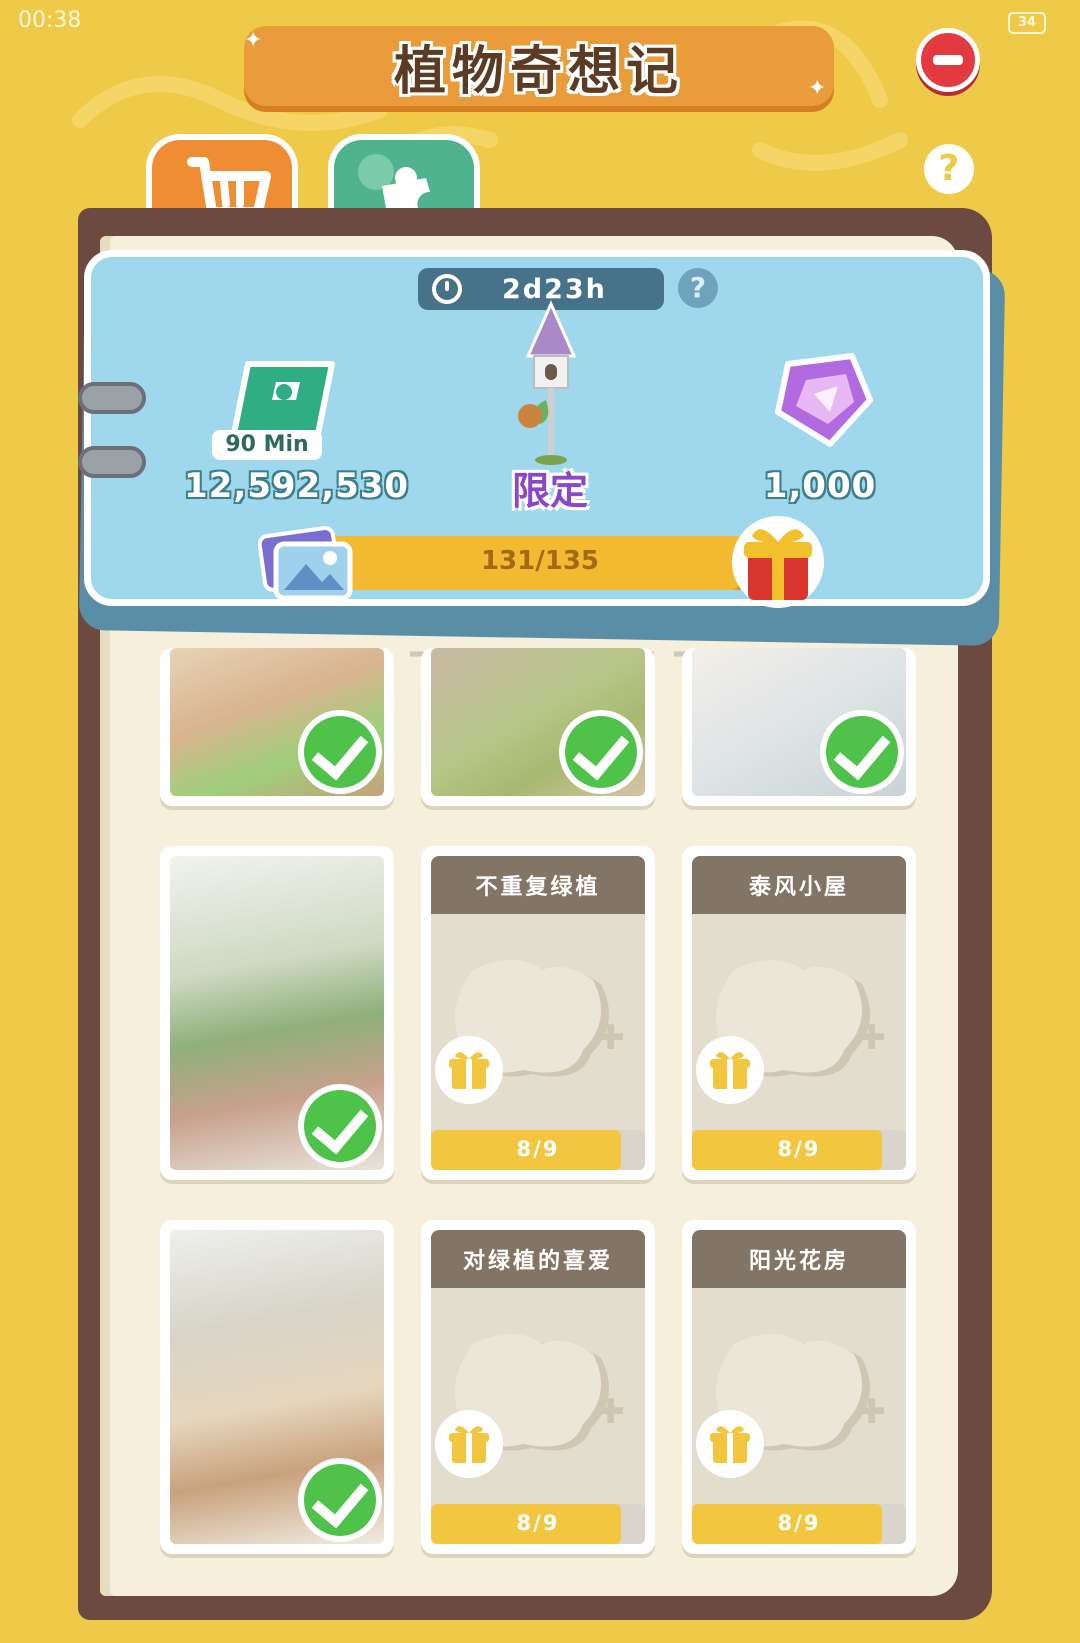  I want to click on reward-ticket: 12,592,530, so click(296, 486).